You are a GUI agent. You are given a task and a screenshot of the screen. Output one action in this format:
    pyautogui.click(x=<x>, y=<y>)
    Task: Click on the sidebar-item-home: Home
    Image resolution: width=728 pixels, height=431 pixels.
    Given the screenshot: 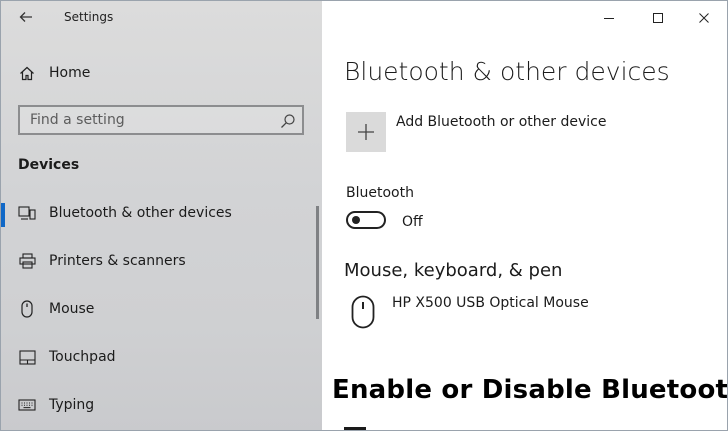 What is the action you would take?
    pyautogui.click(x=161, y=73)
    